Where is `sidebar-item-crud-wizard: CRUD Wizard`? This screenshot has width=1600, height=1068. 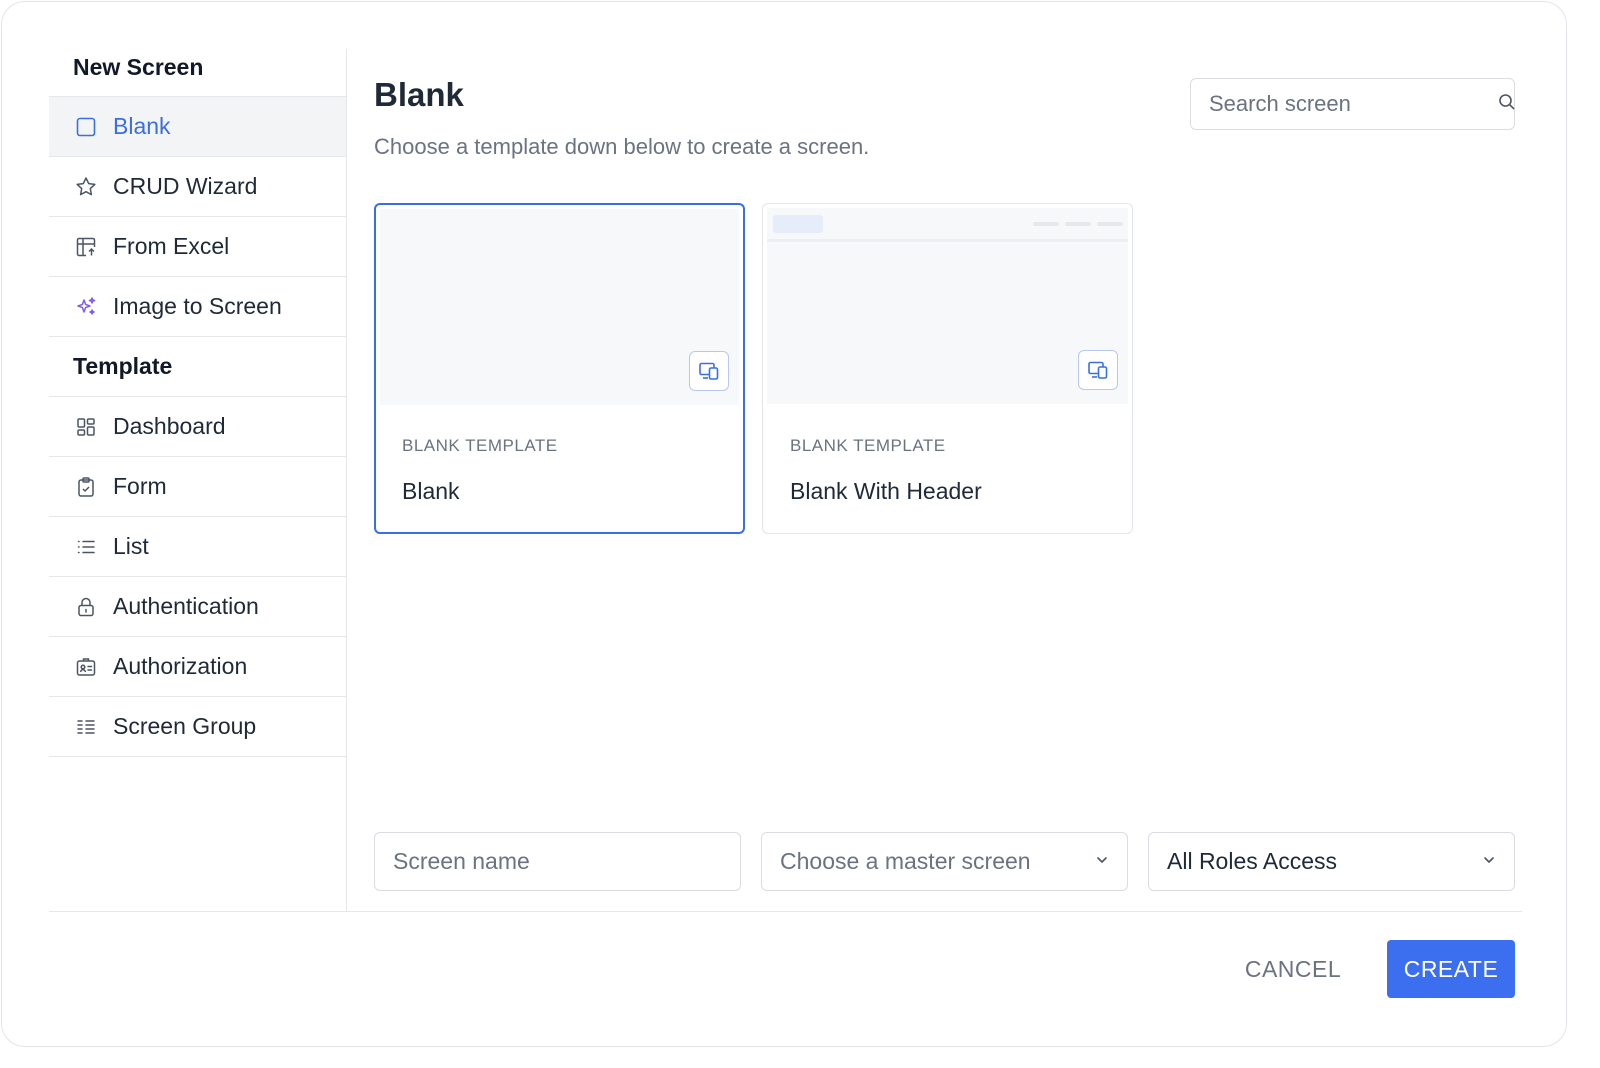
sidebar-item-crud-wizard: CRUD Wizard is located at coordinates (197, 187).